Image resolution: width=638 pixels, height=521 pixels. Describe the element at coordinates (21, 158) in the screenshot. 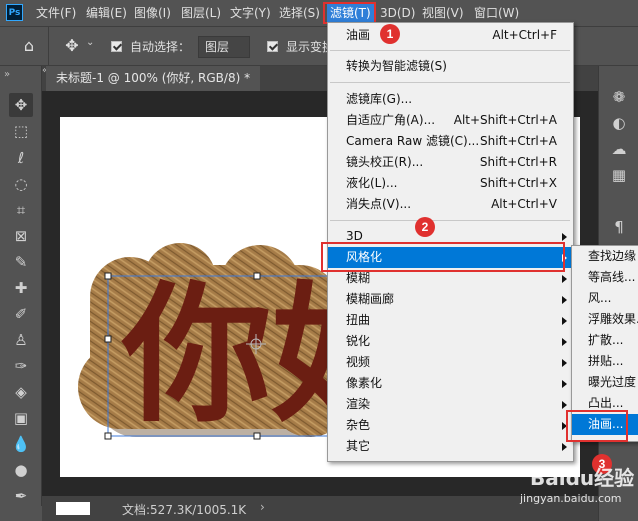

I see `lasso-tool-icon: ℓ` at that location.